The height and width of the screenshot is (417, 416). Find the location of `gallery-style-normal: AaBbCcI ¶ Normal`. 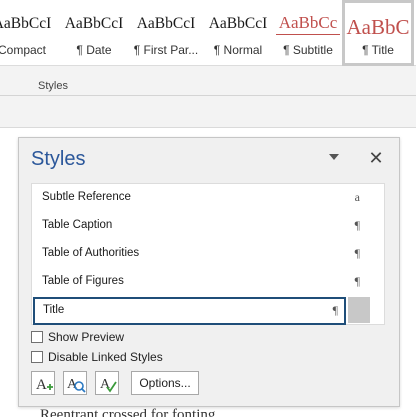

gallery-style-normal: AaBbCcI ¶ Normal is located at coordinates (238, 33).